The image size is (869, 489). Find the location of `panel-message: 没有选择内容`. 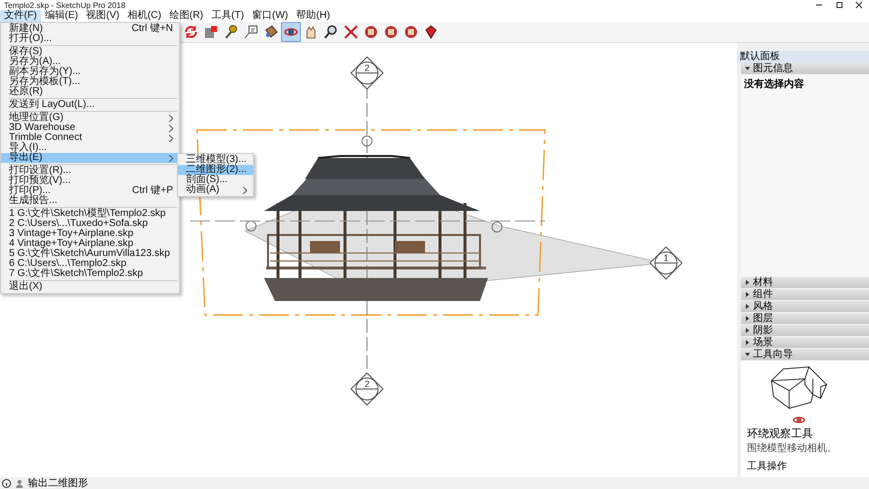

panel-message: 没有选择内容 is located at coordinates (774, 84).